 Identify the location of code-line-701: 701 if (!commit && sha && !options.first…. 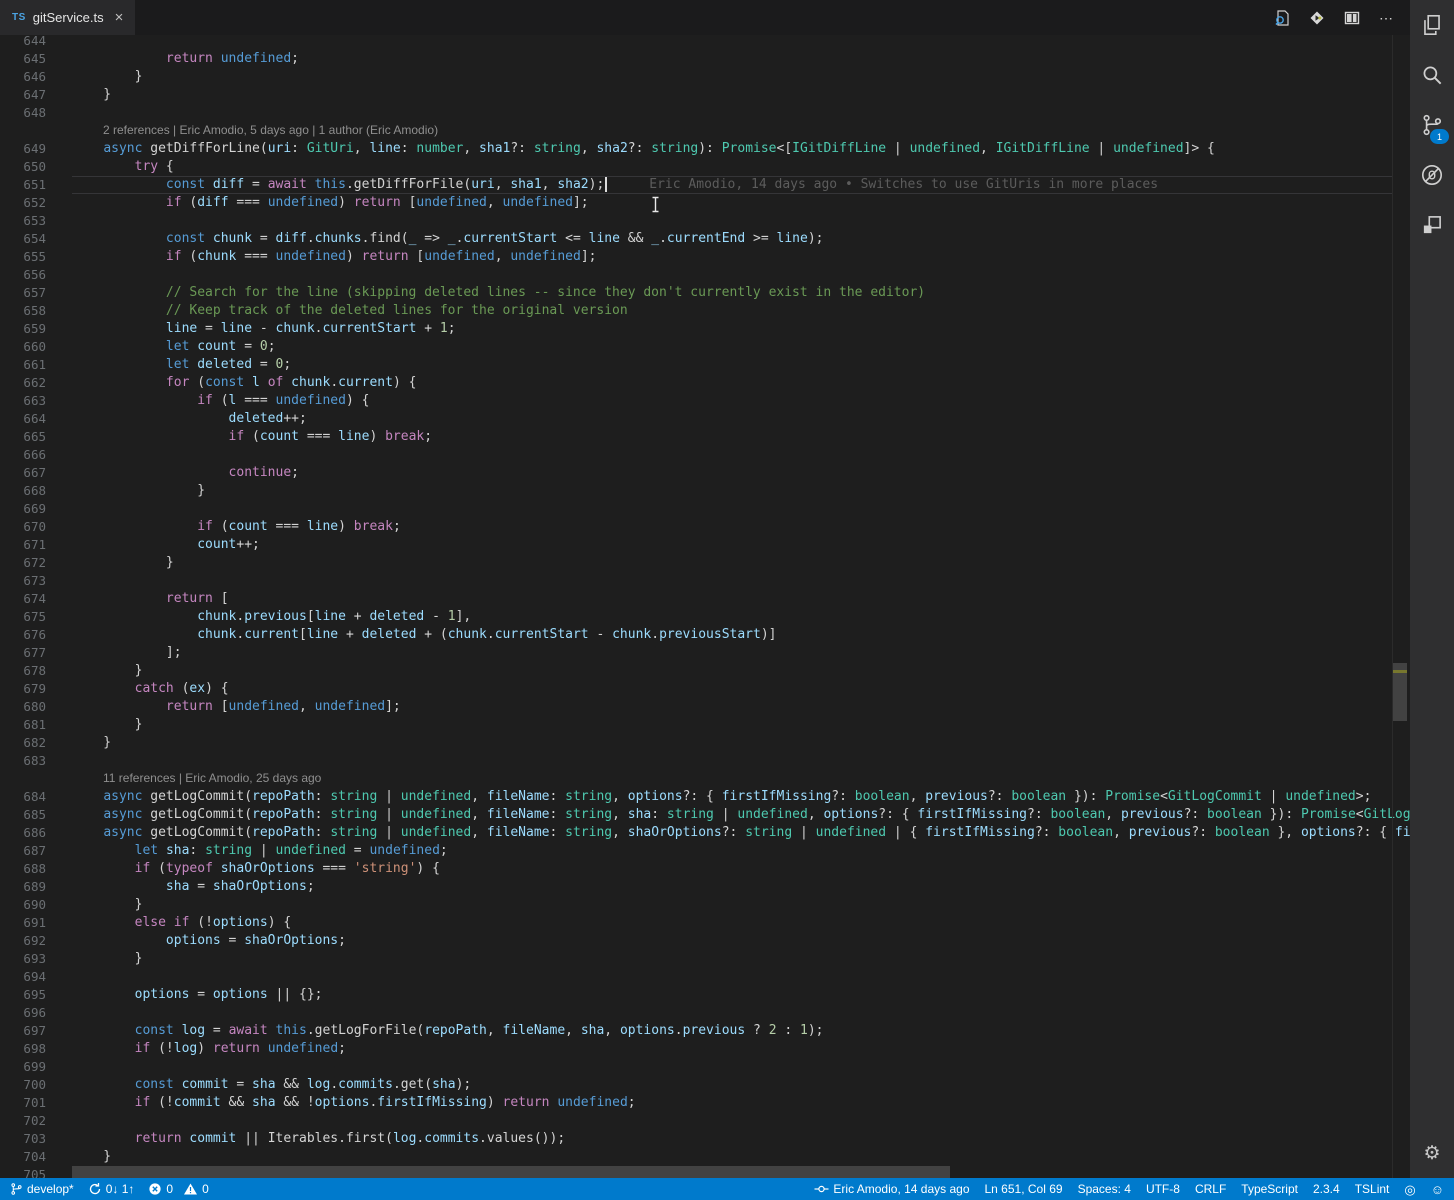
(705, 1103).